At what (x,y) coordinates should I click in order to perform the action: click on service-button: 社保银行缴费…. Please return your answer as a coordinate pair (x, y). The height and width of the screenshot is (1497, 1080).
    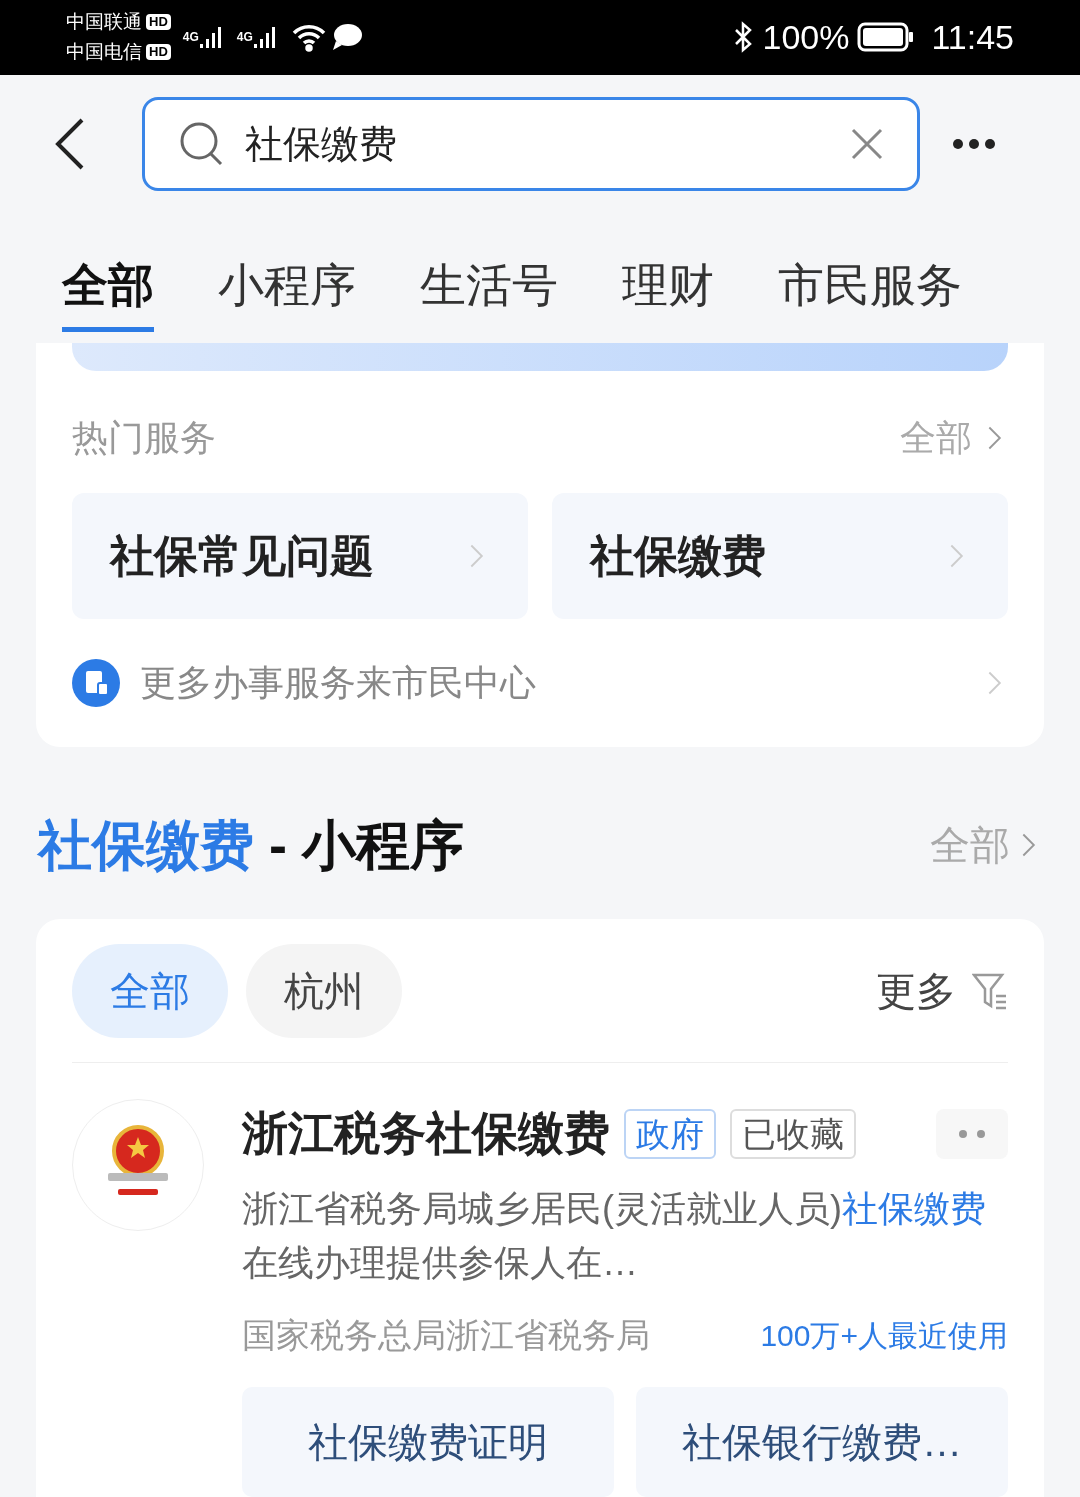
    Looking at the image, I should click on (822, 1442).